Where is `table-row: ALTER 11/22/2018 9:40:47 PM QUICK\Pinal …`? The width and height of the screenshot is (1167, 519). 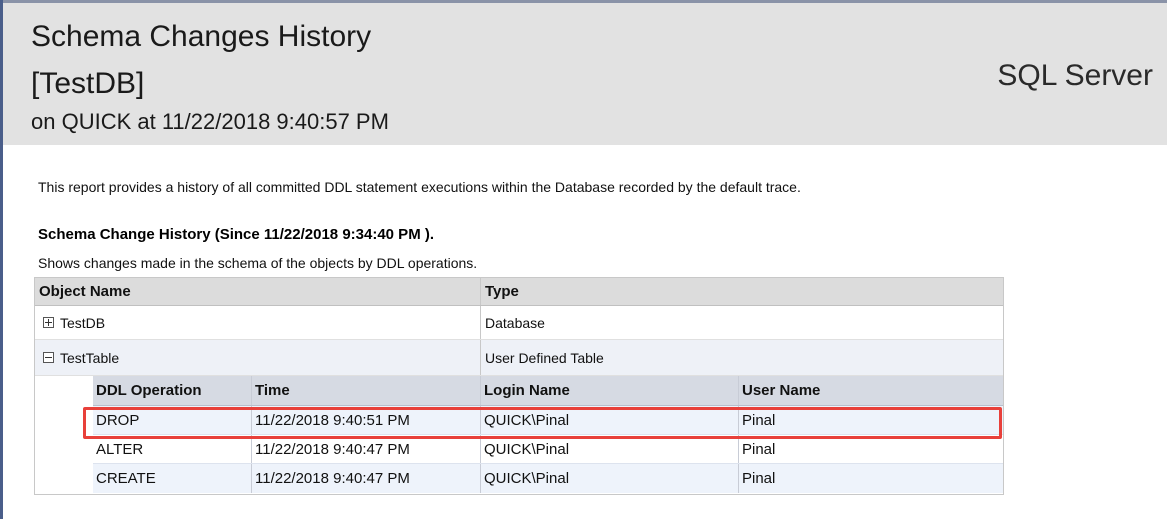
table-row: ALTER 11/22/2018 9:40:47 PM QUICK\Pinal … is located at coordinates (548, 449).